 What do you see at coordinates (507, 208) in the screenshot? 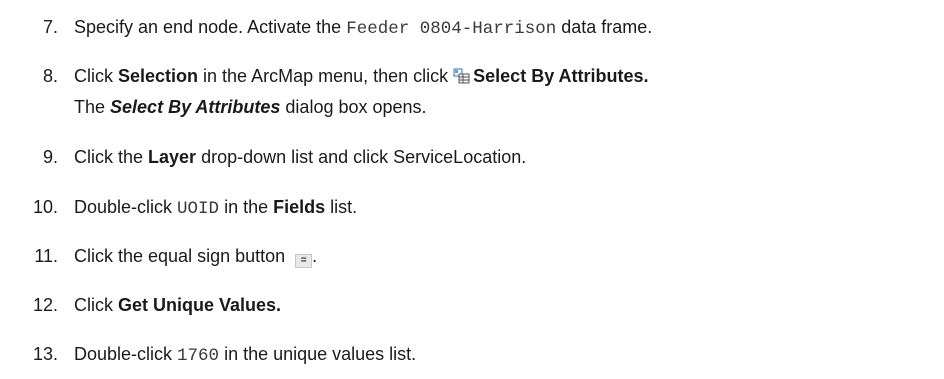
I see `step-text: Double-click UOID in the Fields list.` at bounding box center [507, 208].